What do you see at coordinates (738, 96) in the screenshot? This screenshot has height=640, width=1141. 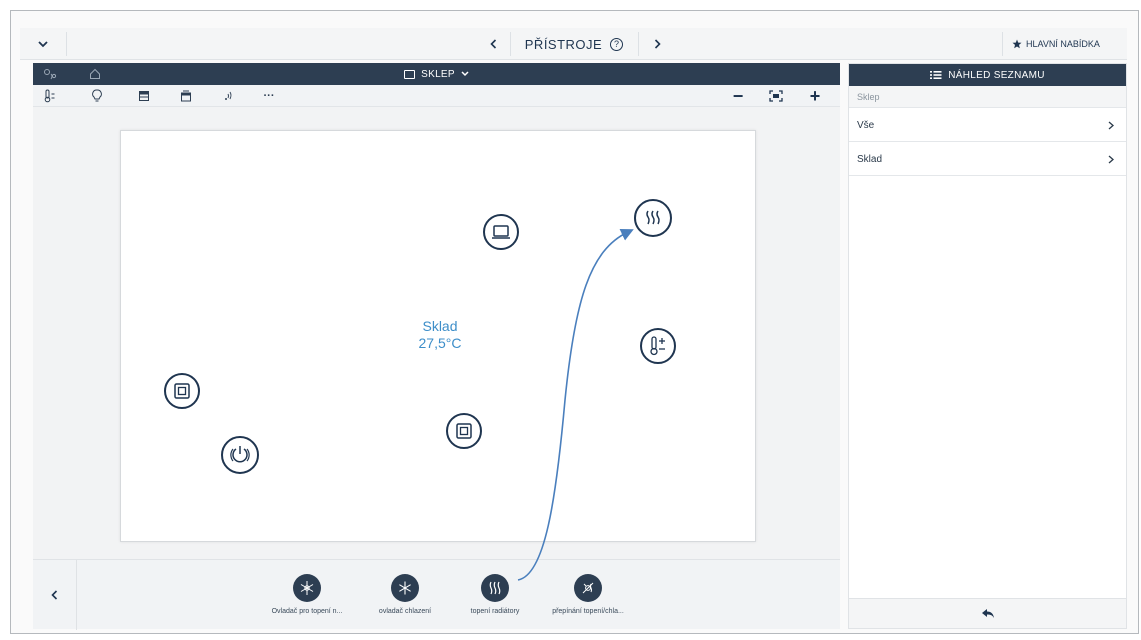 I see `zoom-out-button: −` at bounding box center [738, 96].